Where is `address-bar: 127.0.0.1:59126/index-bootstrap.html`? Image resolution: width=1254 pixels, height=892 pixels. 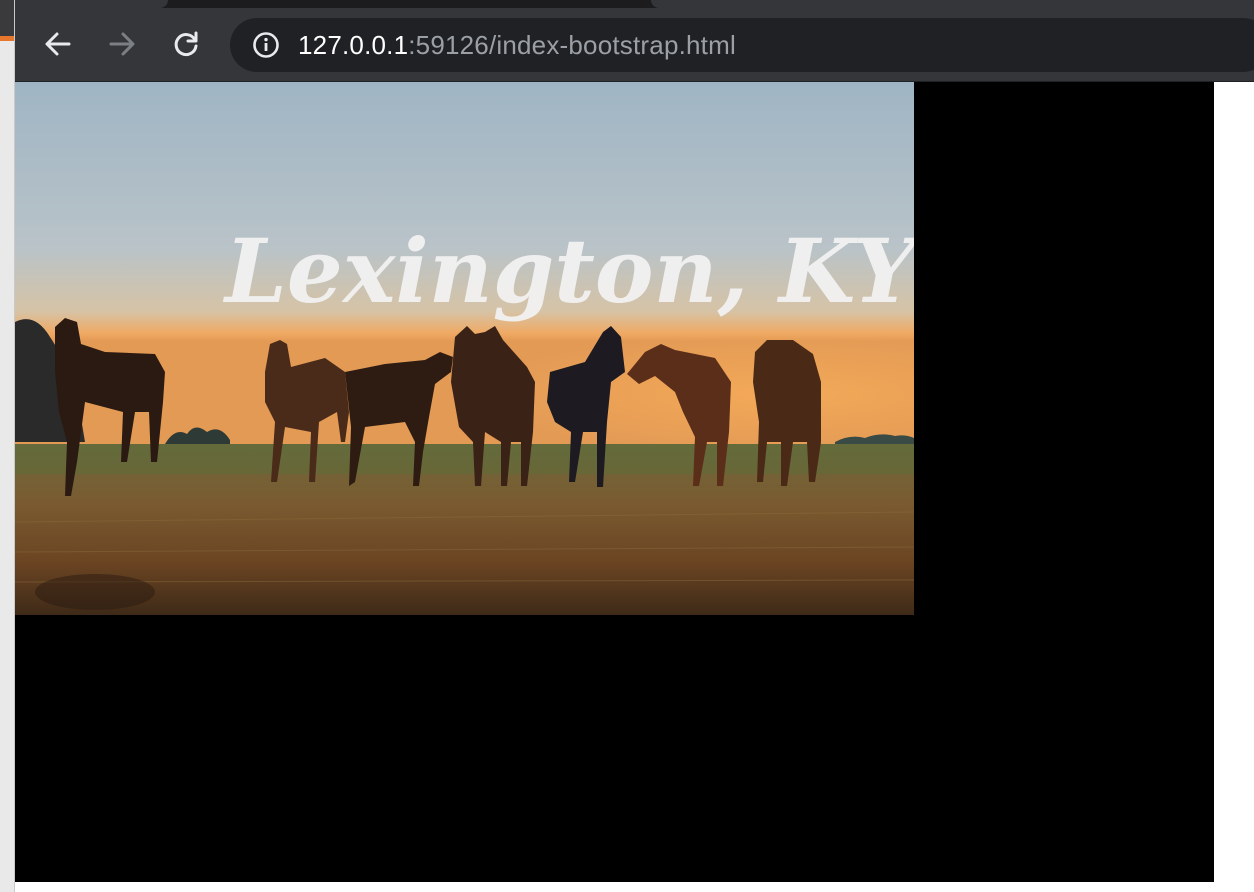
address-bar: 127.0.0.1:59126/index-bootstrap.html is located at coordinates (742, 45).